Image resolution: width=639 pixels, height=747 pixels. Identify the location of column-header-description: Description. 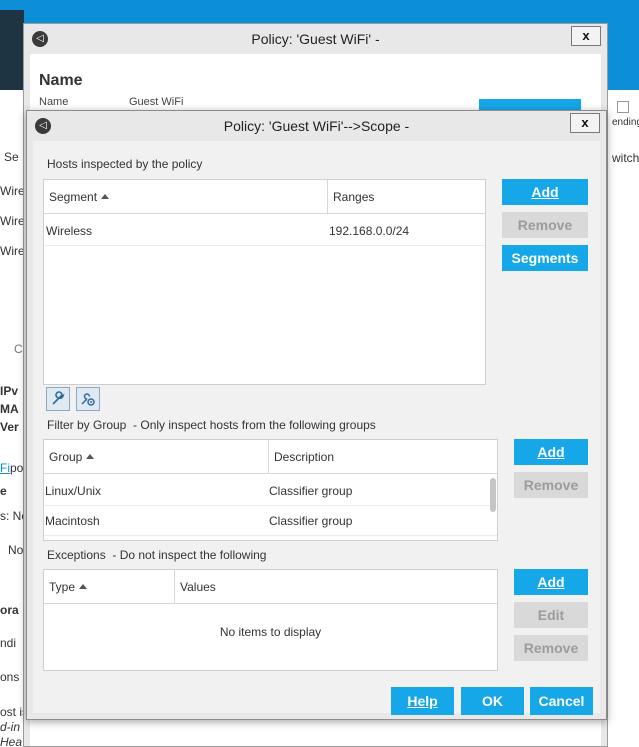
(383, 457).